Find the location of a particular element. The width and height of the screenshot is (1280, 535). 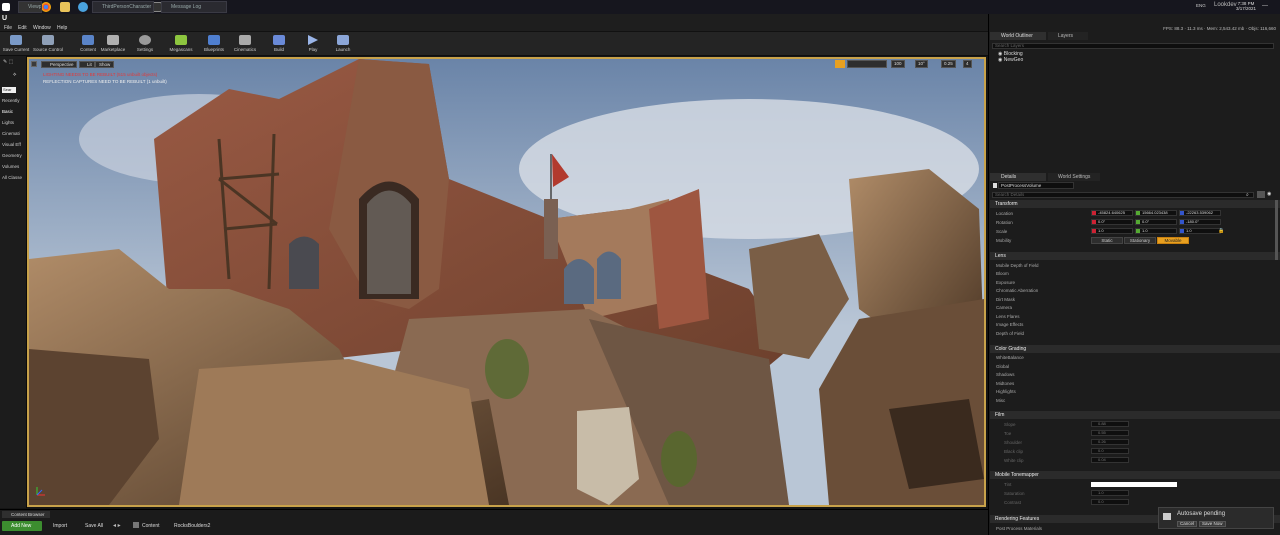

modes-icons: ✎ ⬚ is located at coordinates (8, 62).